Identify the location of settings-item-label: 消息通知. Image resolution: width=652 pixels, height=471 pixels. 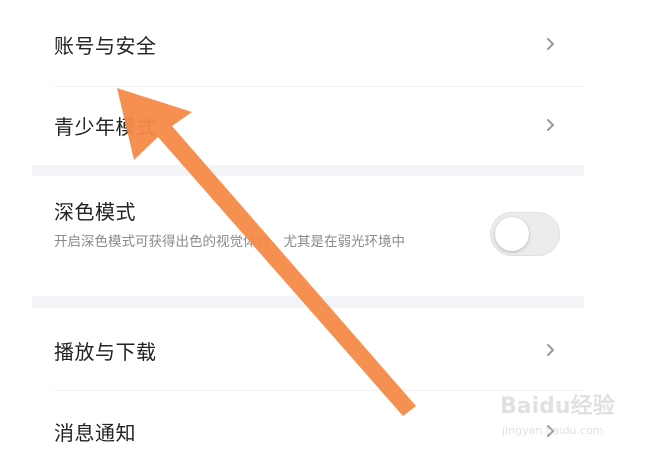
(95, 432).